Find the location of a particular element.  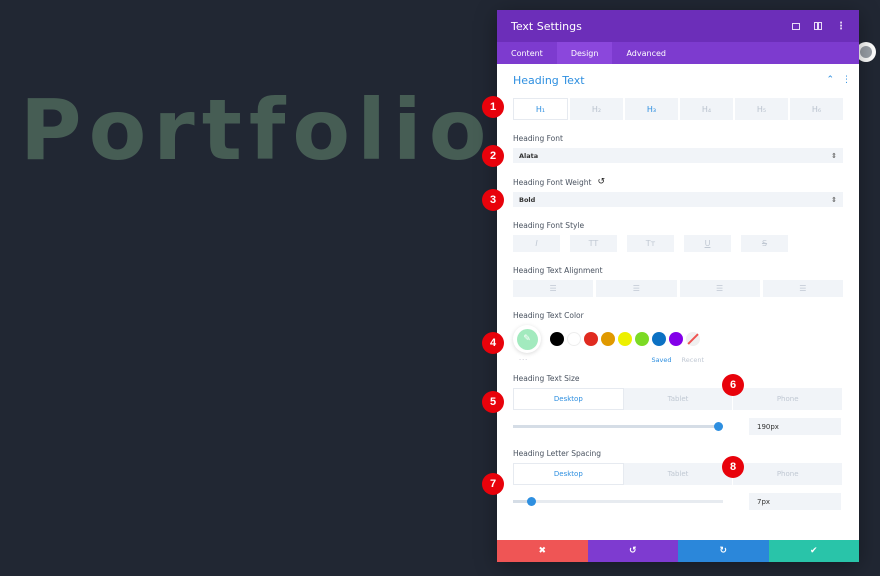

strikethrough-icon: S is located at coordinates (764, 243).